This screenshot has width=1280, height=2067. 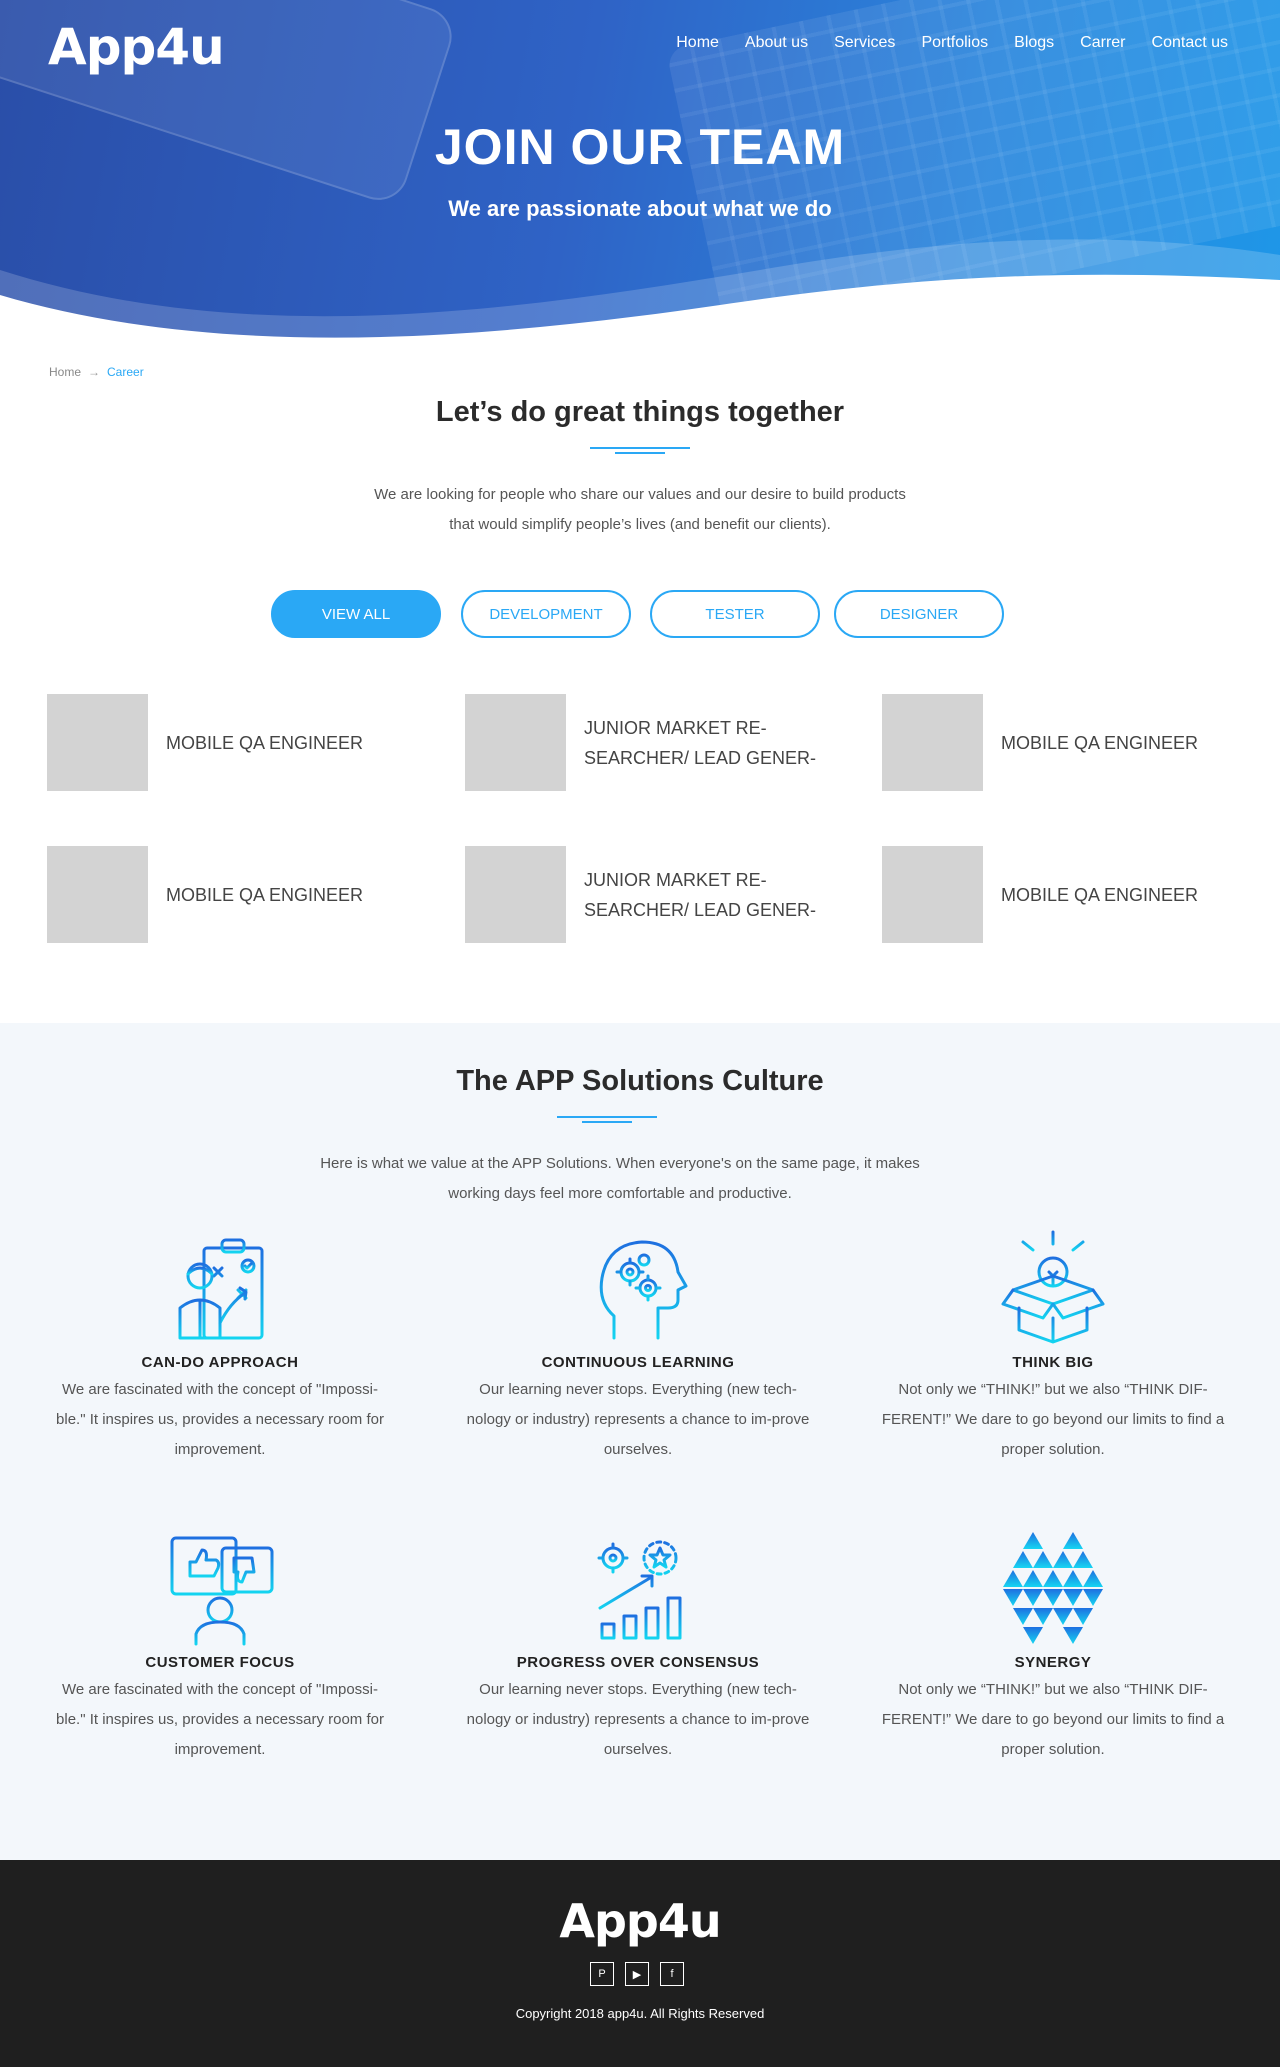 What do you see at coordinates (735, 614) in the screenshot?
I see `filter-tester-button: TESTER` at bounding box center [735, 614].